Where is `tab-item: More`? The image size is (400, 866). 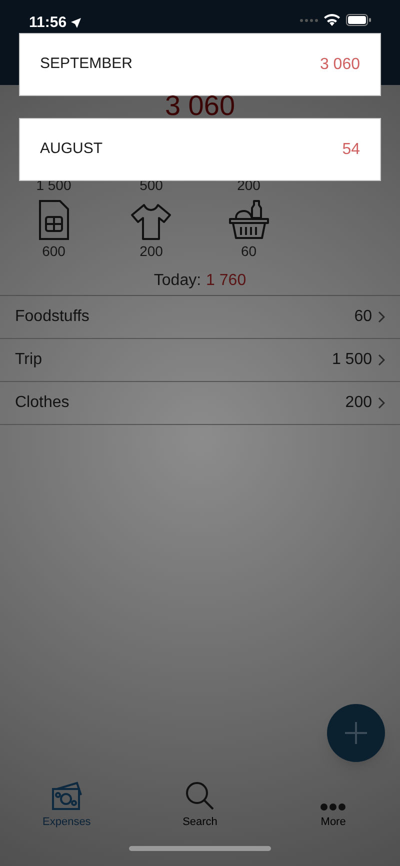 tab-item: More is located at coordinates (333, 802).